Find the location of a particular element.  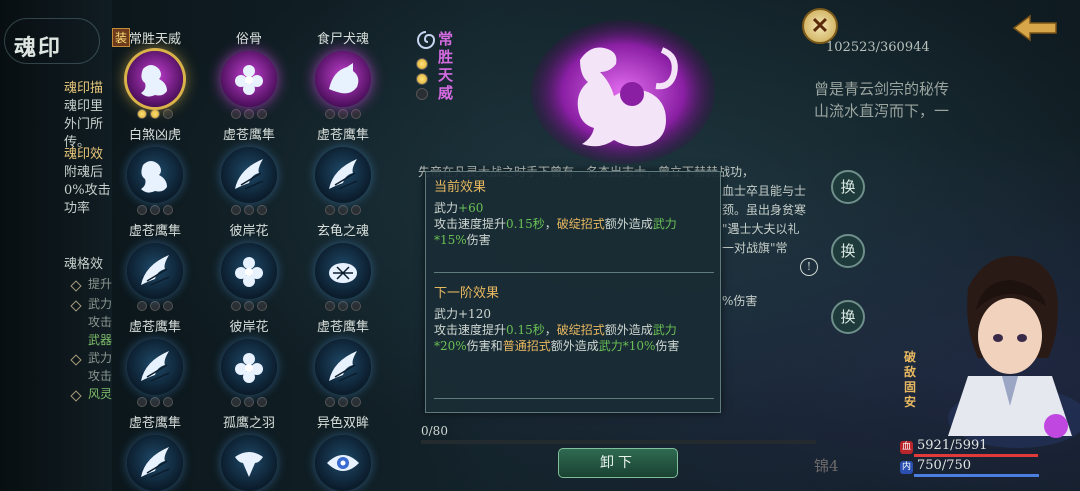

back-button is located at coordinates (1035, 28).